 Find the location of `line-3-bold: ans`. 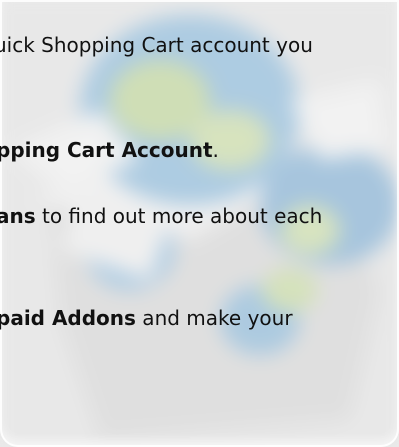

line-3-bold: ans is located at coordinates (18, 216).